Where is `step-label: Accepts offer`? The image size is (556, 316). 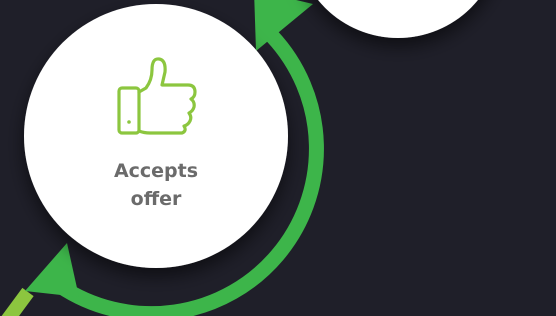
step-label: Accepts offer is located at coordinates (156, 185).